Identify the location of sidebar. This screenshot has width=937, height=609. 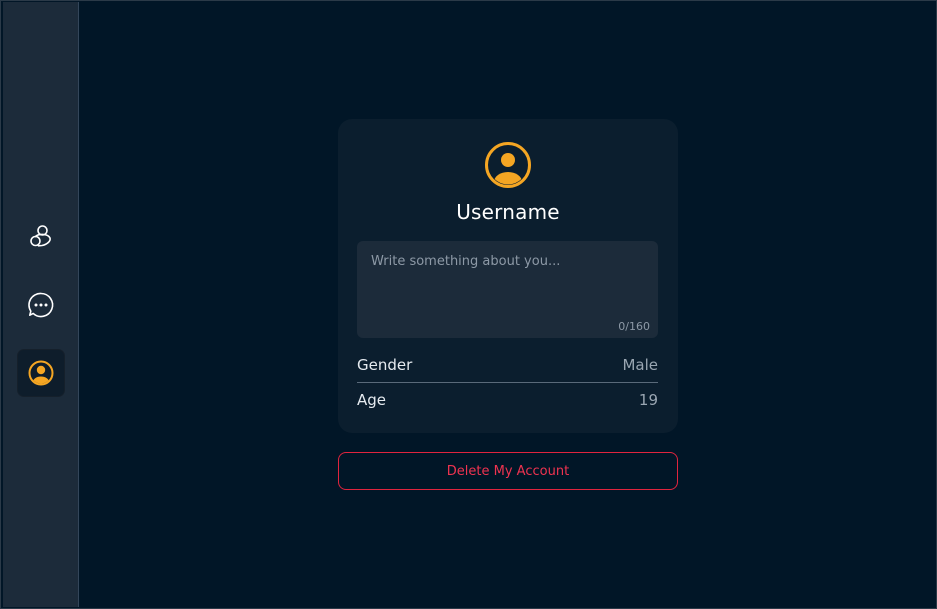
(41, 304).